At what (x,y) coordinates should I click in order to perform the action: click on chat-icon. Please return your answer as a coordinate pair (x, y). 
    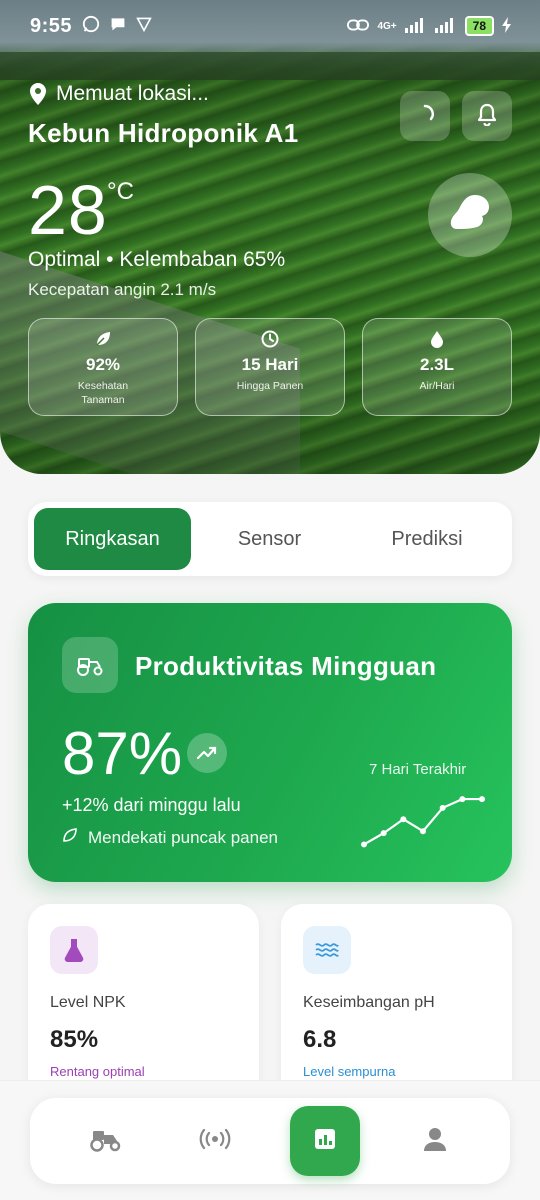
    Looking at the image, I should click on (118, 26).